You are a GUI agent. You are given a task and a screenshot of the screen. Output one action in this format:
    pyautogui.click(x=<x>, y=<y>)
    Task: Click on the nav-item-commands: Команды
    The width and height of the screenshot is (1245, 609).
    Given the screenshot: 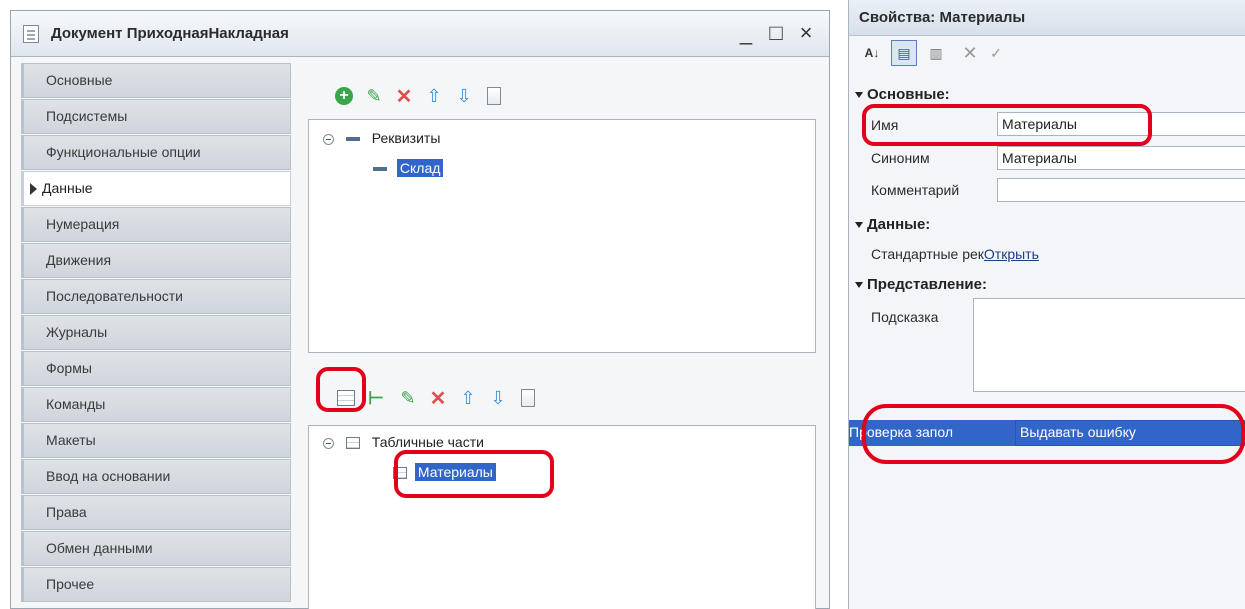 What is the action you would take?
    pyautogui.click(x=156, y=404)
    